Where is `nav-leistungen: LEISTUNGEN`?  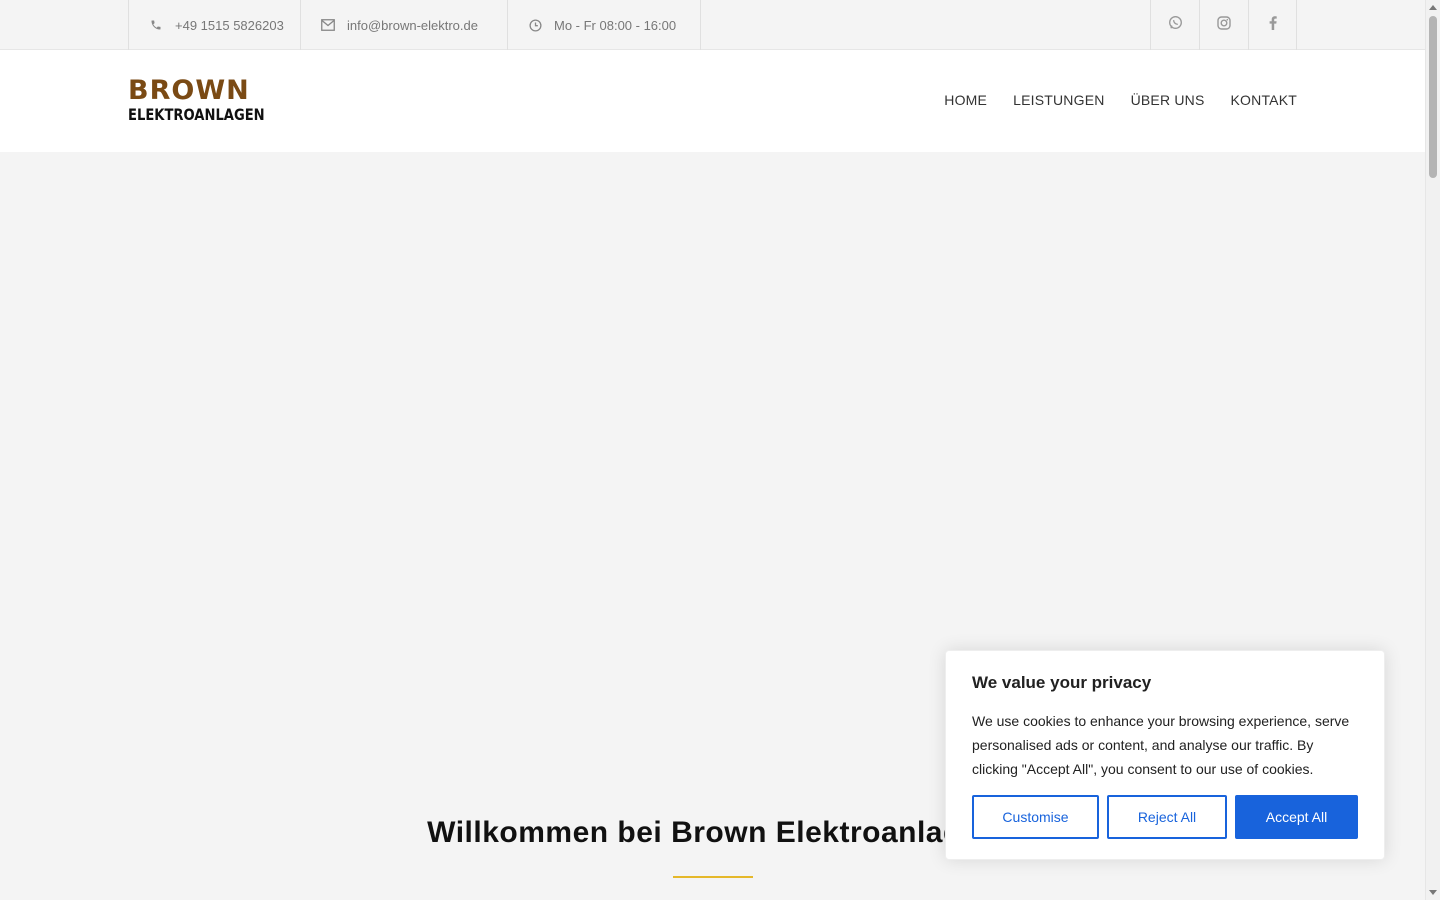 nav-leistungen: LEISTUNGEN is located at coordinates (1058, 100).